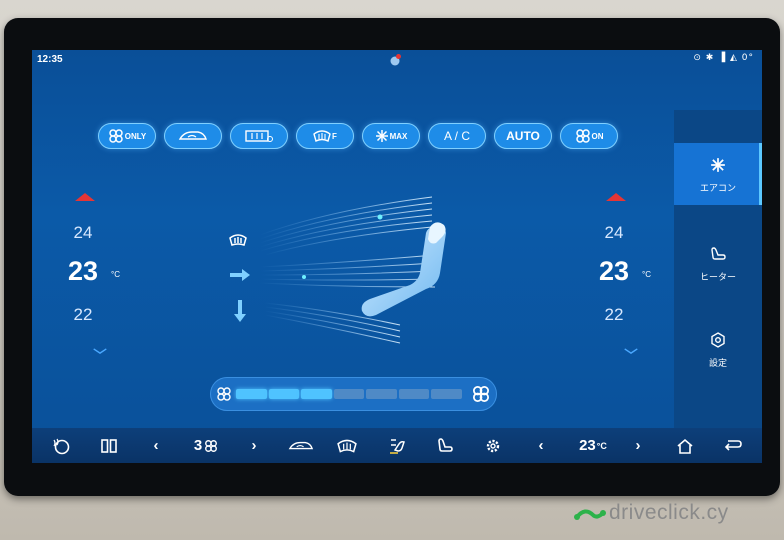  I want to click on front-defrost-button: F, so click(325, 136).